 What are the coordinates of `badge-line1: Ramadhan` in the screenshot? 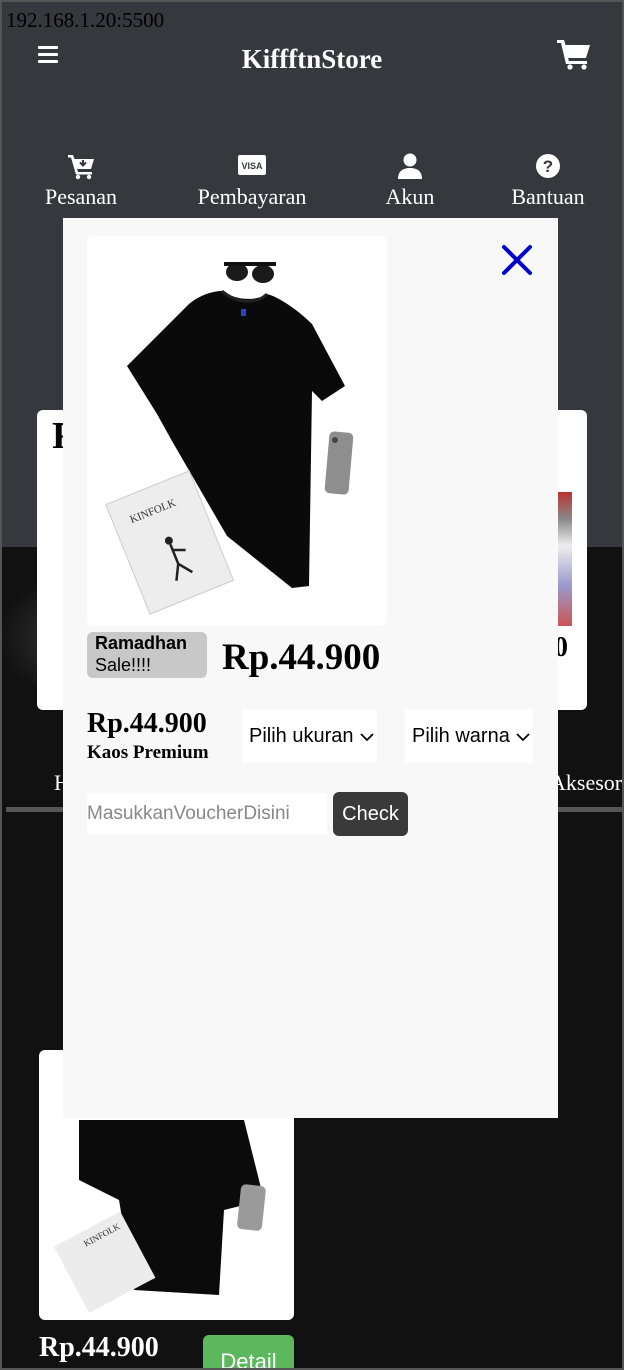 It's located at (141, 643).